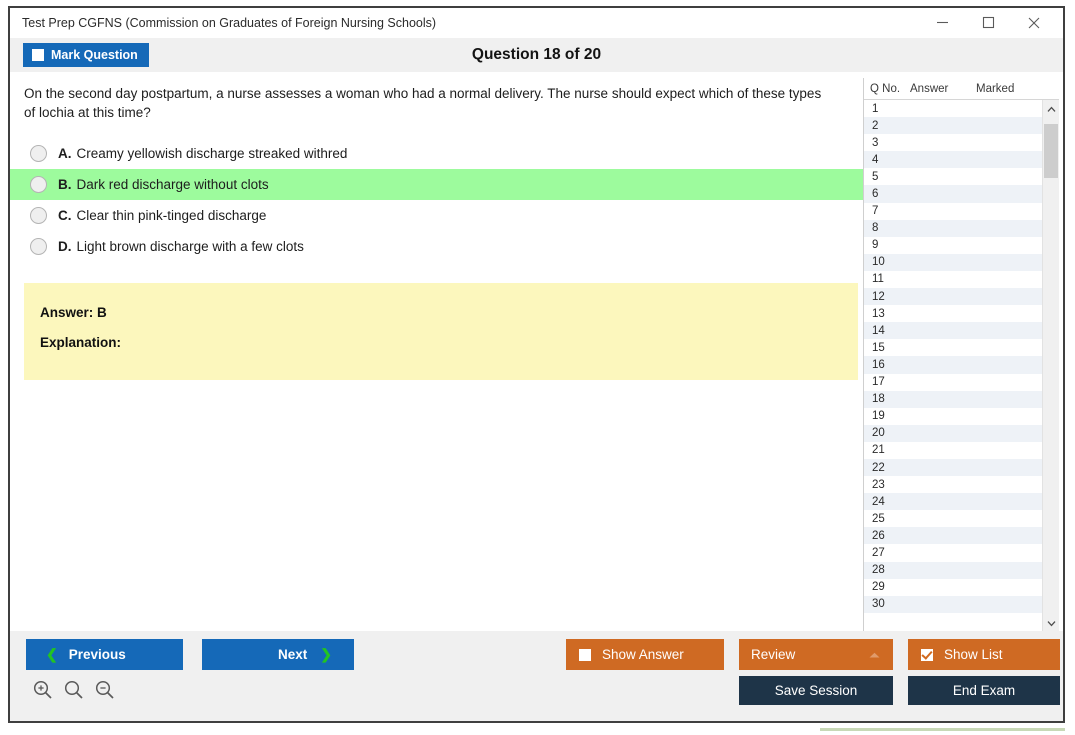 The height and width of the screenshot is (735, 1075). I want to click on radio-icon-b, so click(38, 185).